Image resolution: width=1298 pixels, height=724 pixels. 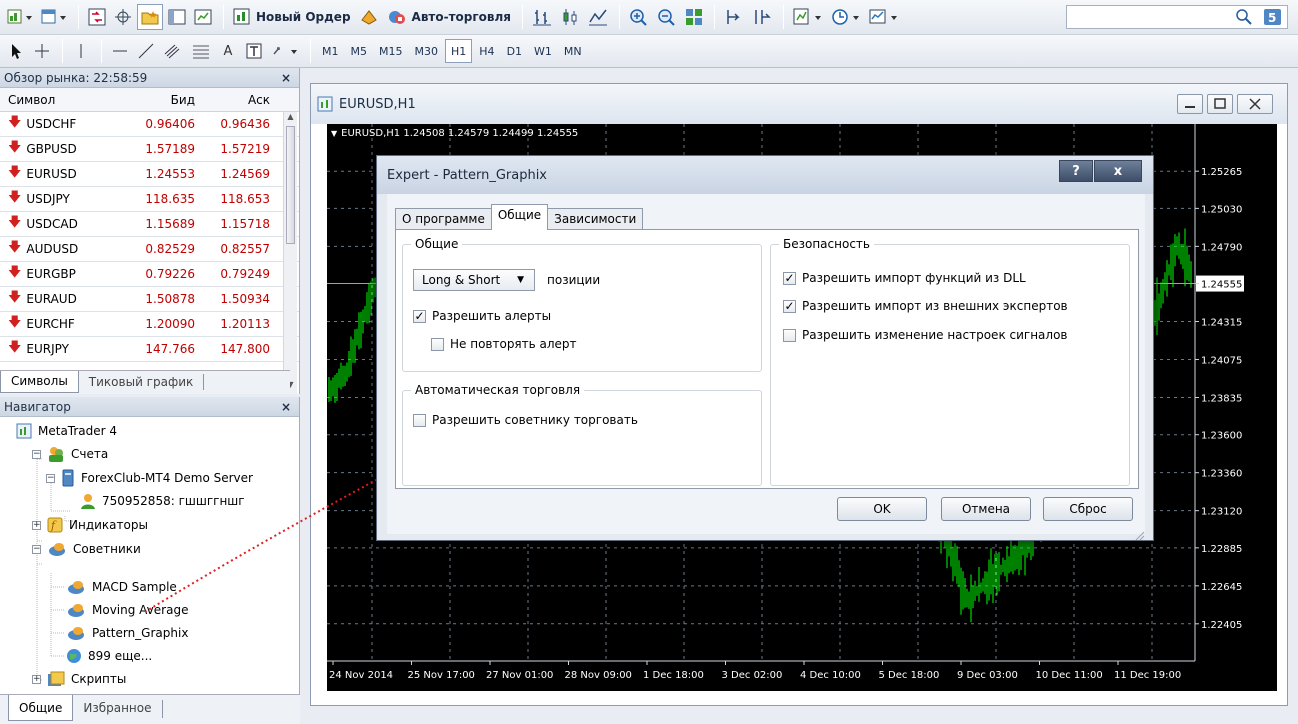 What do you see at coordinates (121, 587) in the screenshot?
I see `expert-item: MACD Sample` at bounding box center [121, 587].